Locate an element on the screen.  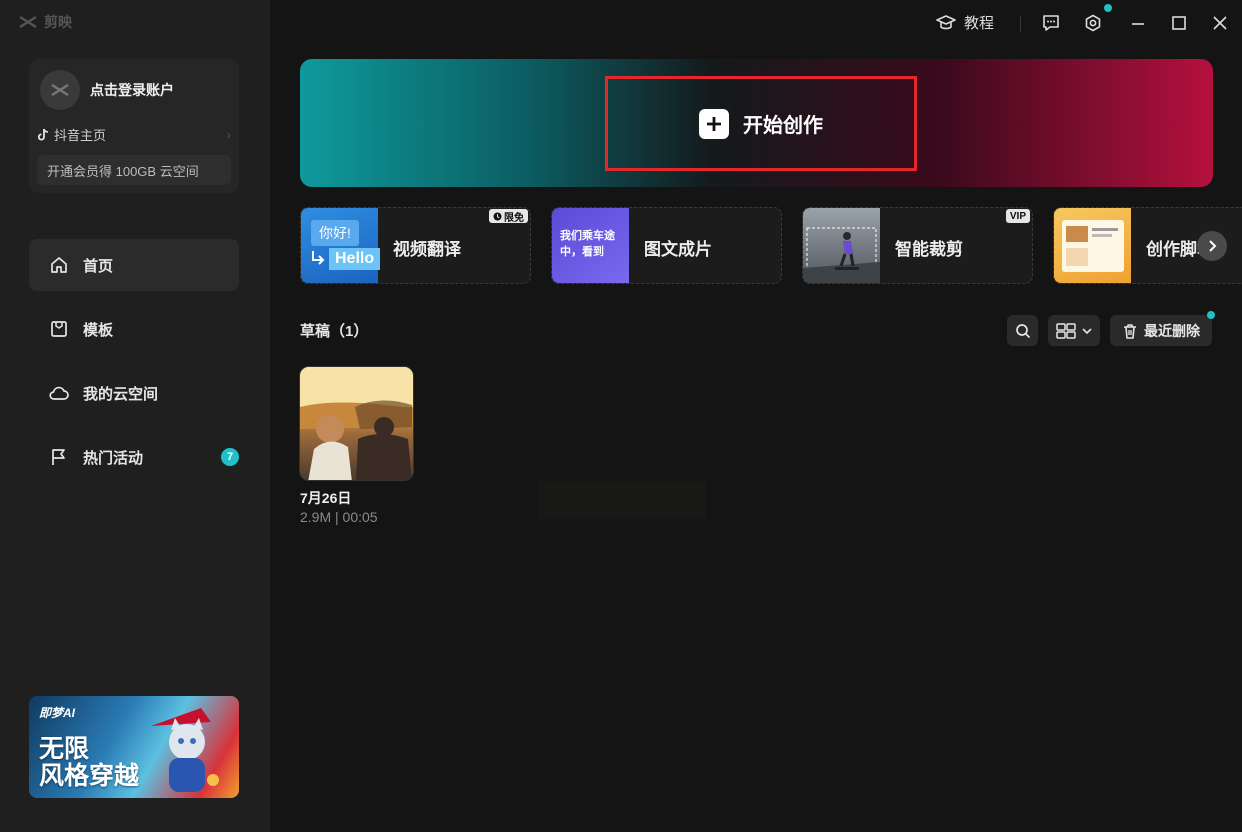
scroll-right-button is located at coordinates (1212, 246).